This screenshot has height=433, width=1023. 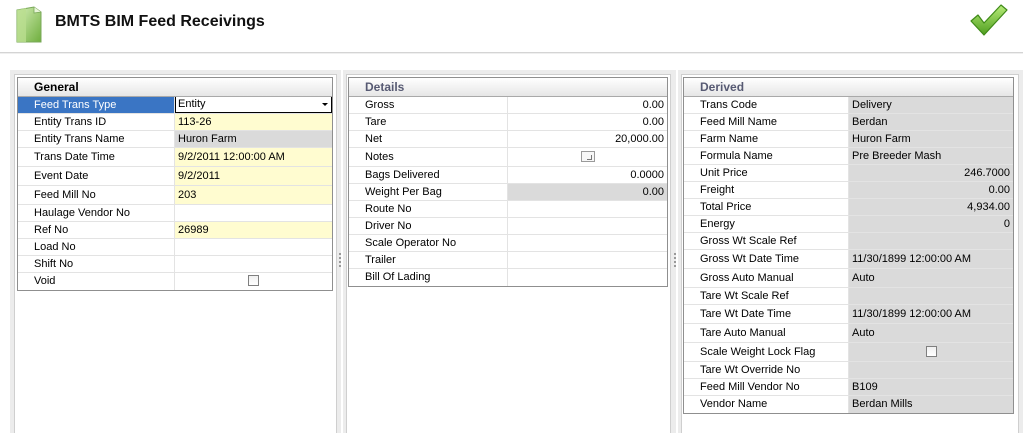 I want to click on haulage-vendor-no-field, so click(x=253, y=213).